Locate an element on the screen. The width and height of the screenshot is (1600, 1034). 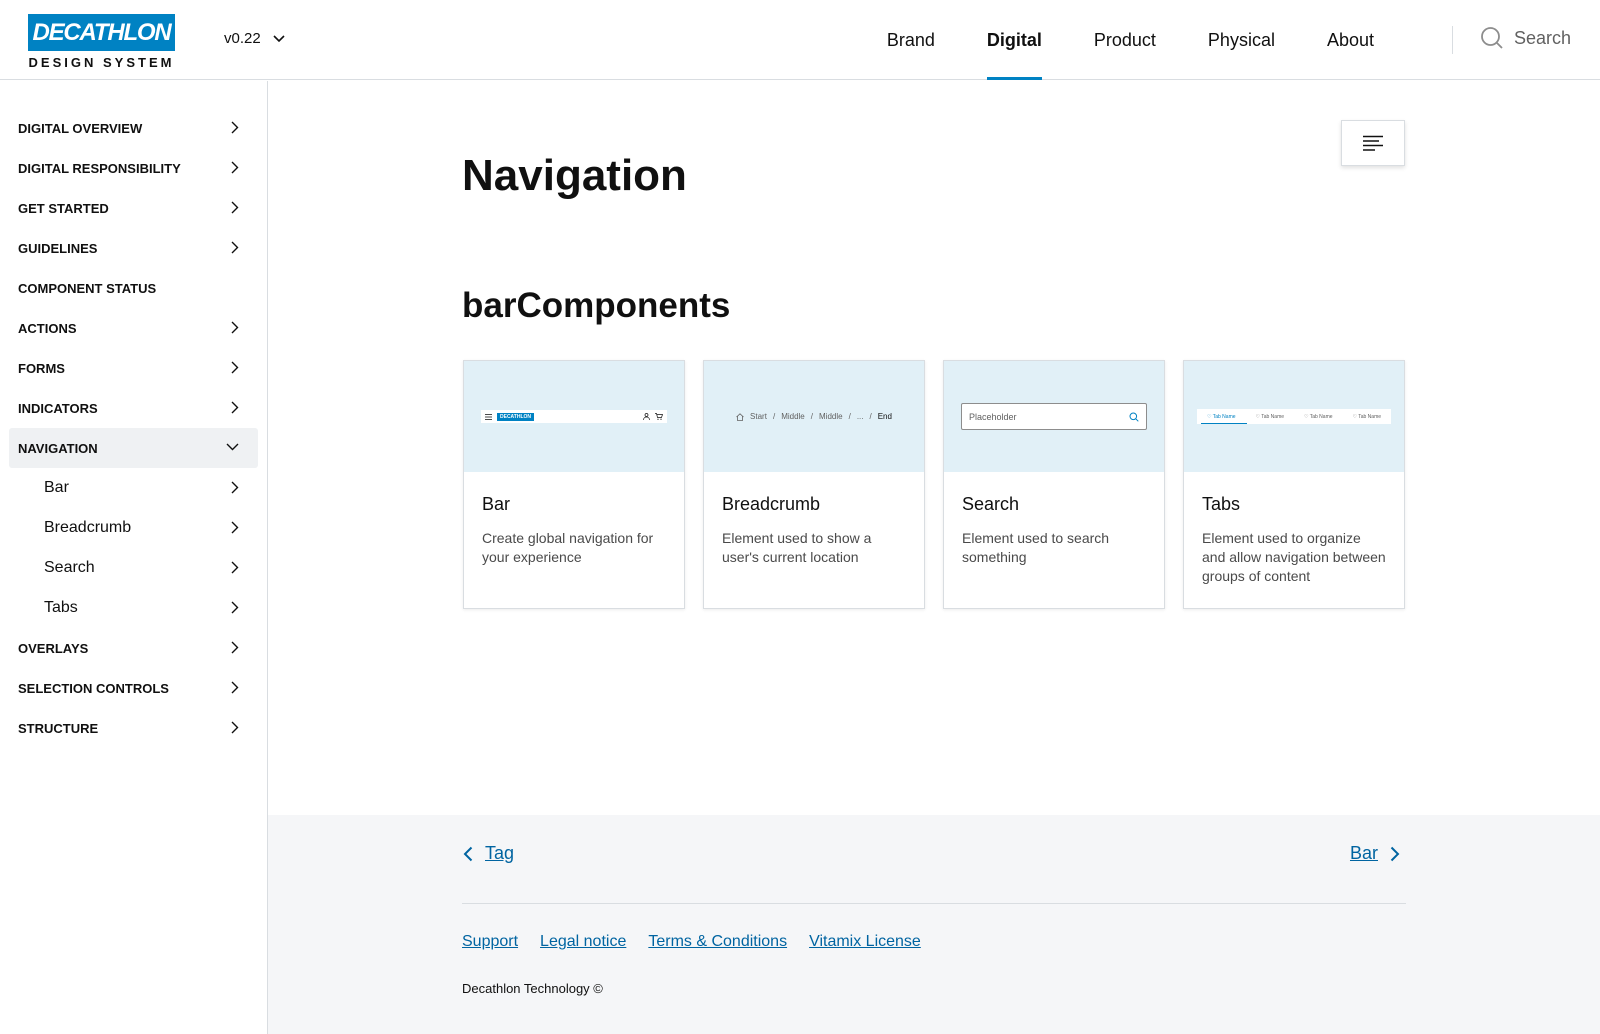
sidebar-subitem-label: Tabs is located at coordinates (61, 607).